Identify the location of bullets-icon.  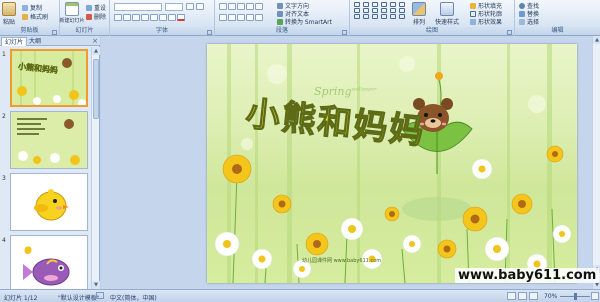
(223, 6).